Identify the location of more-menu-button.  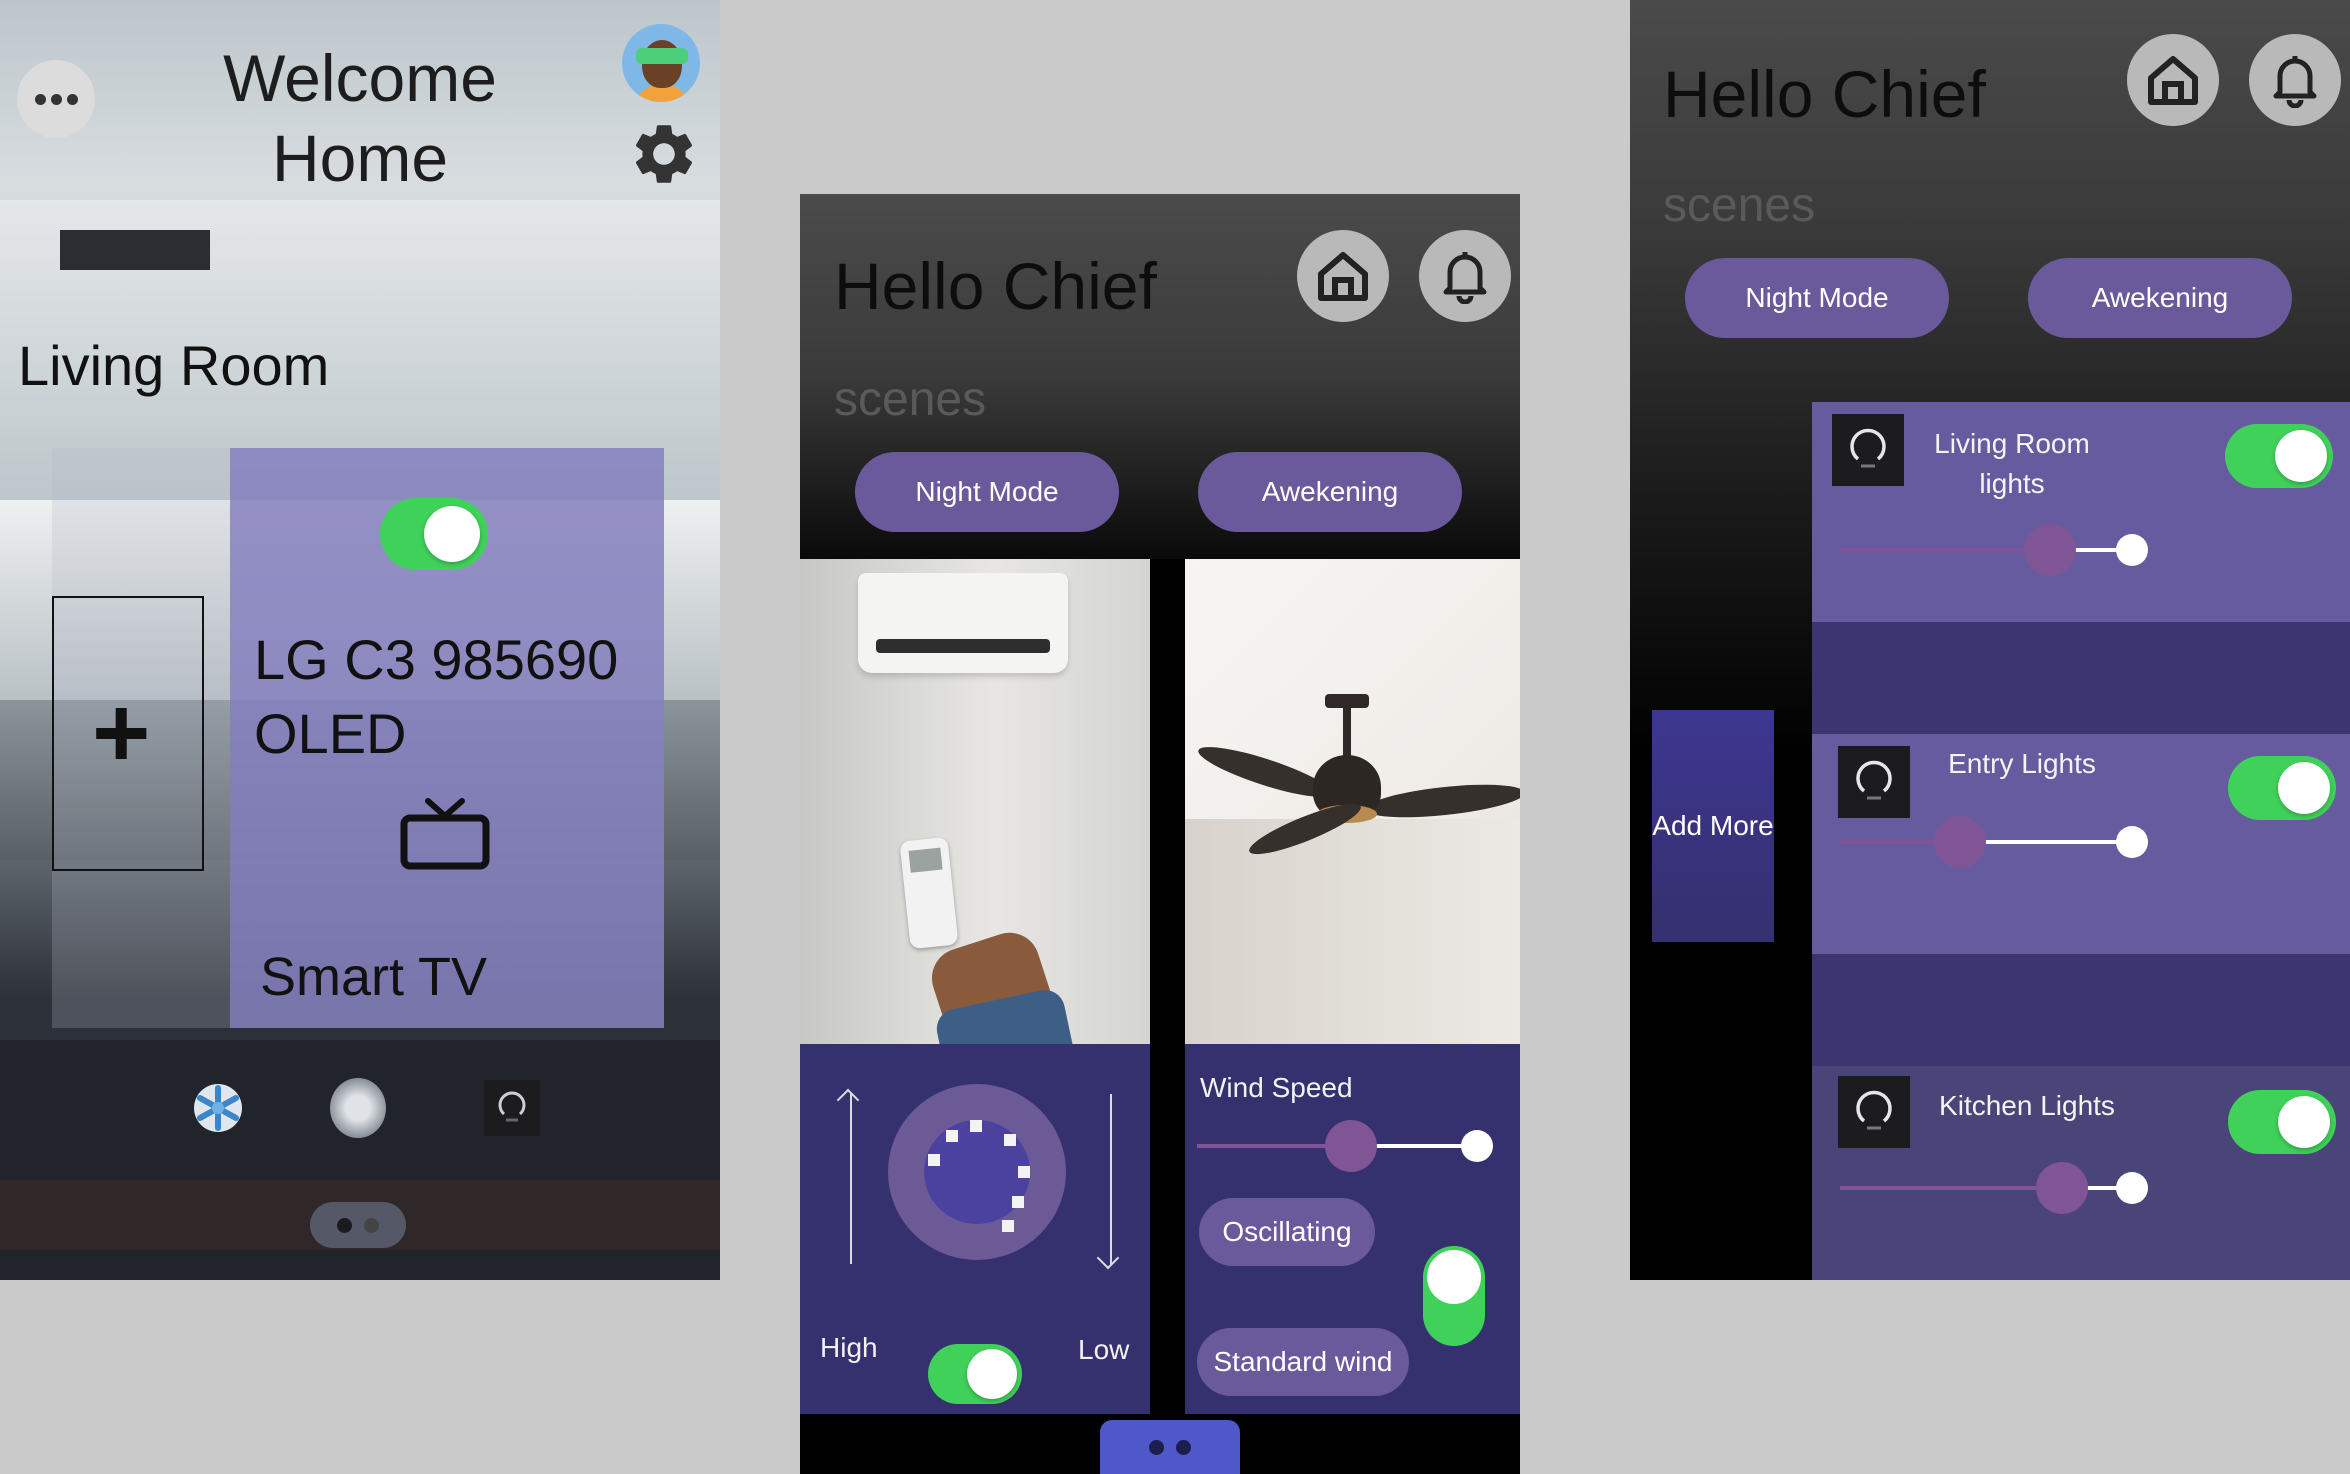
(56, 99).